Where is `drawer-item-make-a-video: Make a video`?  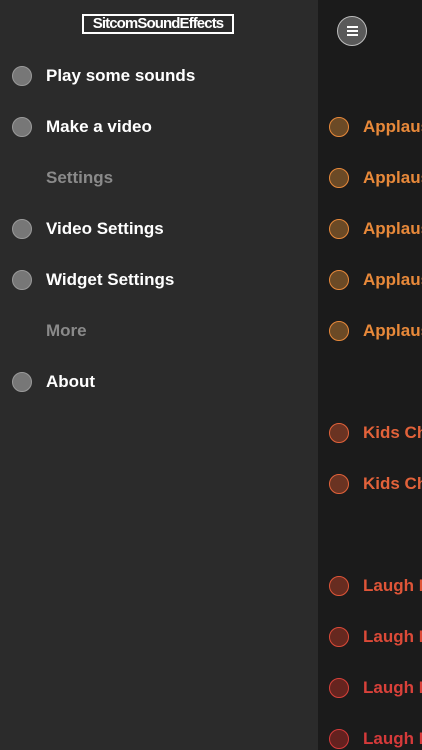 drawer-item-make-a-video: Make a video is located at coordinates (159, 127).